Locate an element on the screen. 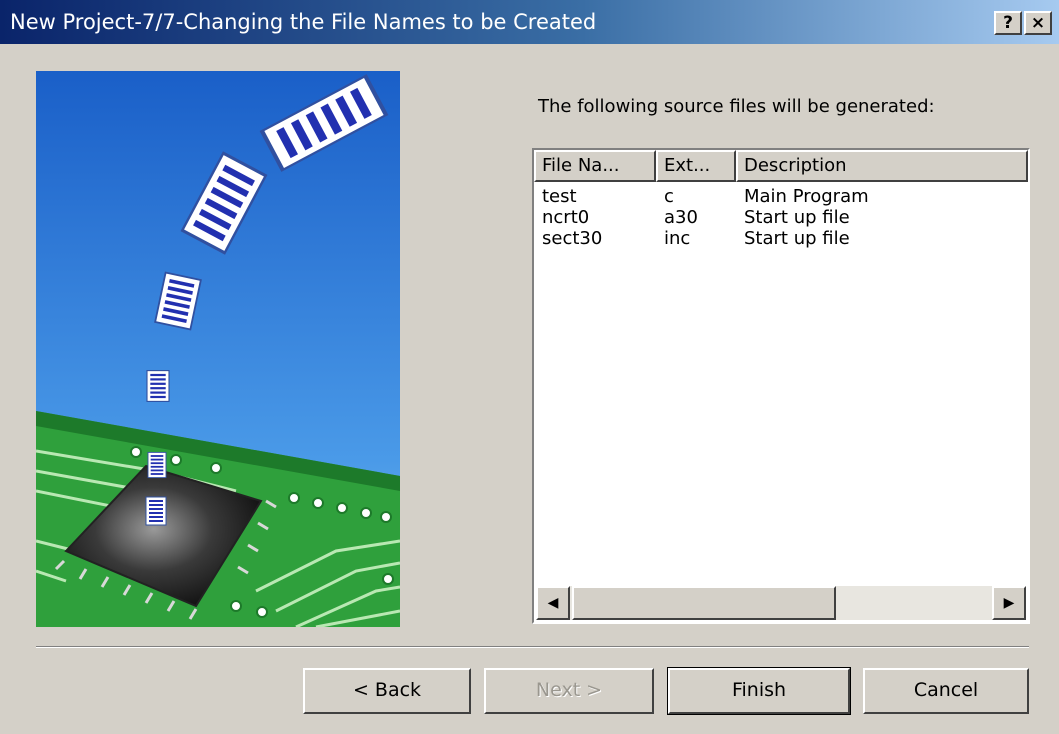 The height and width of the screenshot is (734, 1059). close-button: × is located at coordinates (1038, 23).